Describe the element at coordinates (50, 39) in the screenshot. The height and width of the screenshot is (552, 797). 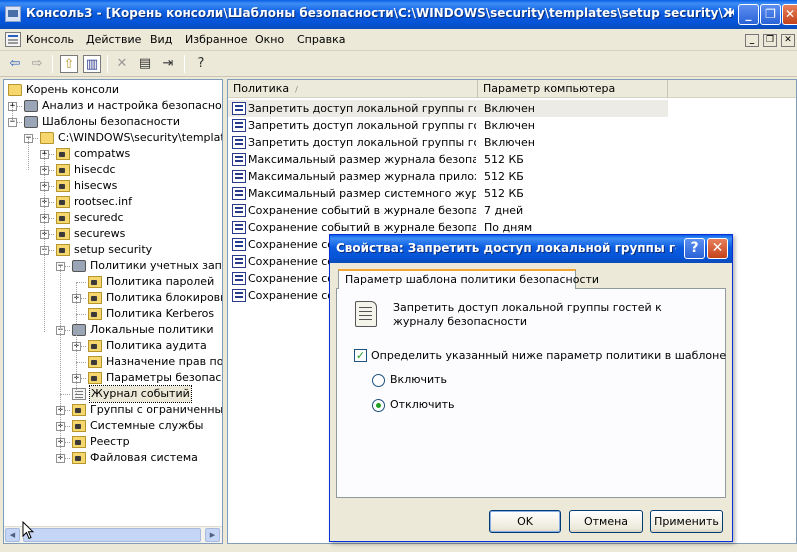
I see `menu-console: Консоль` at that location.